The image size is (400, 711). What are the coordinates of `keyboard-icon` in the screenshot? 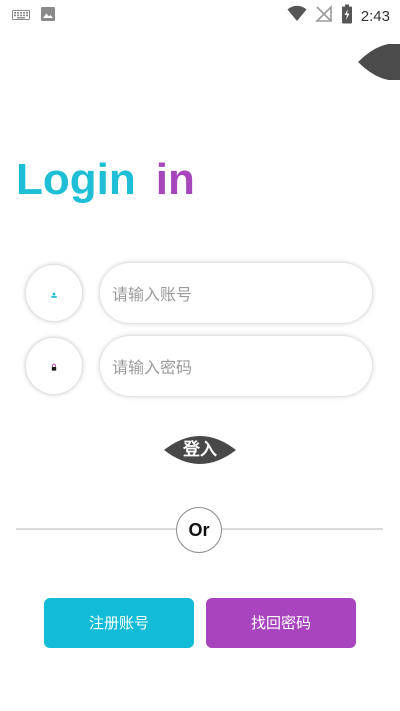 It's located at (21, 16).